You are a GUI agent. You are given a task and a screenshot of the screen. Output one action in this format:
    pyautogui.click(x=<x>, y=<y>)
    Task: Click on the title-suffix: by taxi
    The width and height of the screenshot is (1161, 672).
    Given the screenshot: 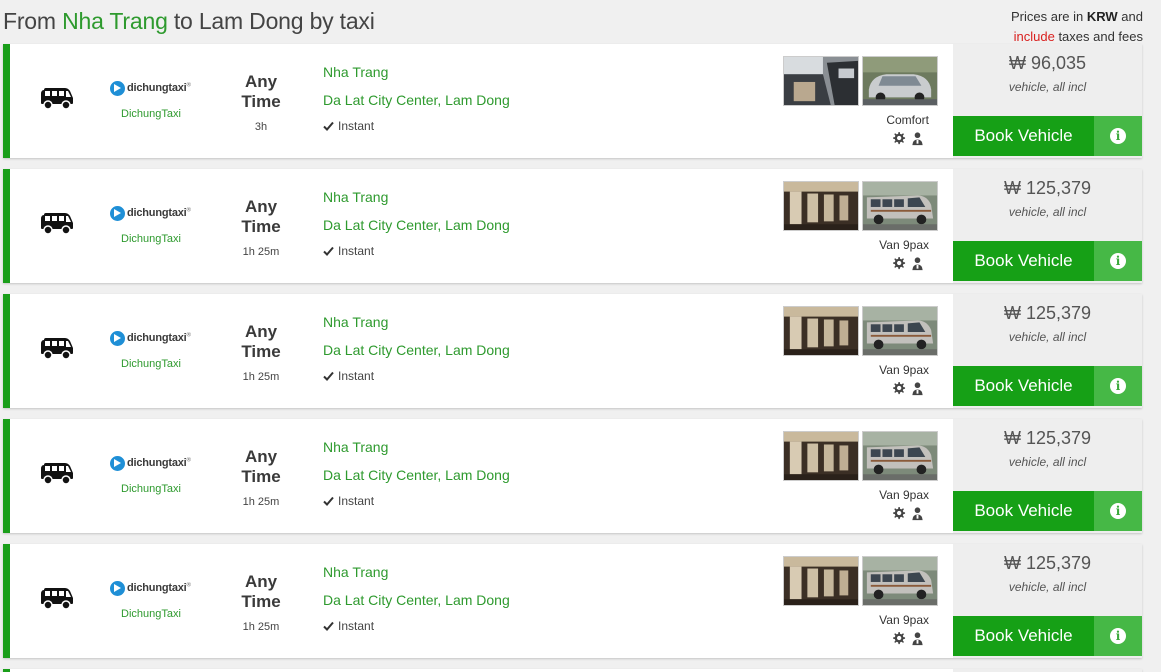 What is the action you would take?
    pyautogui.click(x=339, y=21)
    